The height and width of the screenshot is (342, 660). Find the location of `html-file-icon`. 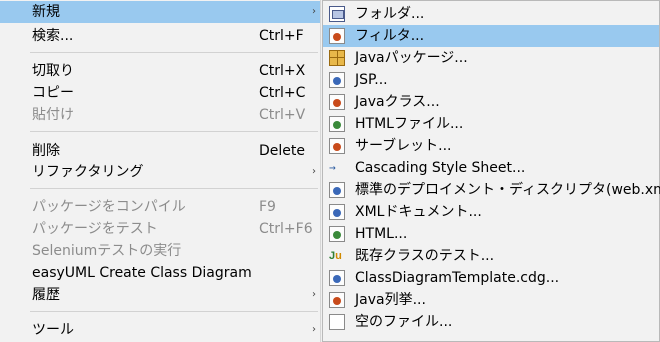

html-file-icon is located at coordinates (337, 124).